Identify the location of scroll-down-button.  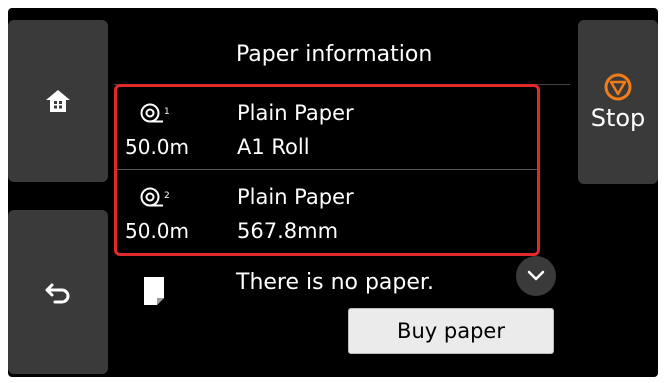
(536, 276).